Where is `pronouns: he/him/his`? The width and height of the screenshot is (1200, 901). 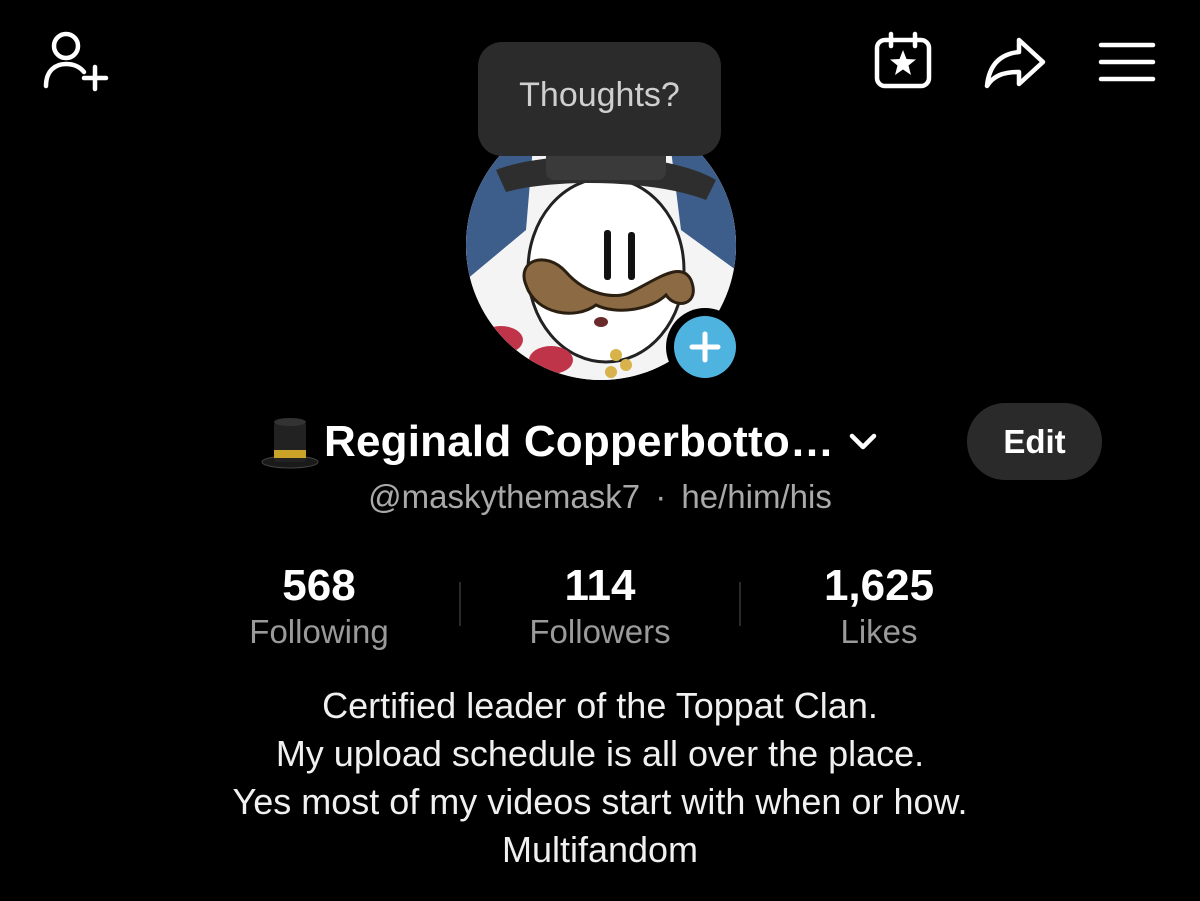 pronouns: he/him/his is located at coordinates (756, 496).